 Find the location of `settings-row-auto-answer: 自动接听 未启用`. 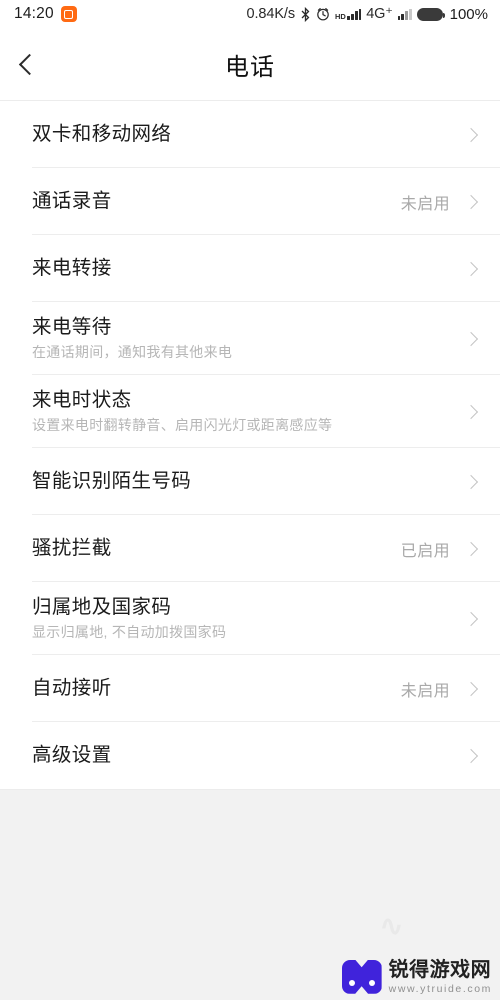

settings-row-auto-answer: 自动接听 未启用 is located at coordinates (250, 688).